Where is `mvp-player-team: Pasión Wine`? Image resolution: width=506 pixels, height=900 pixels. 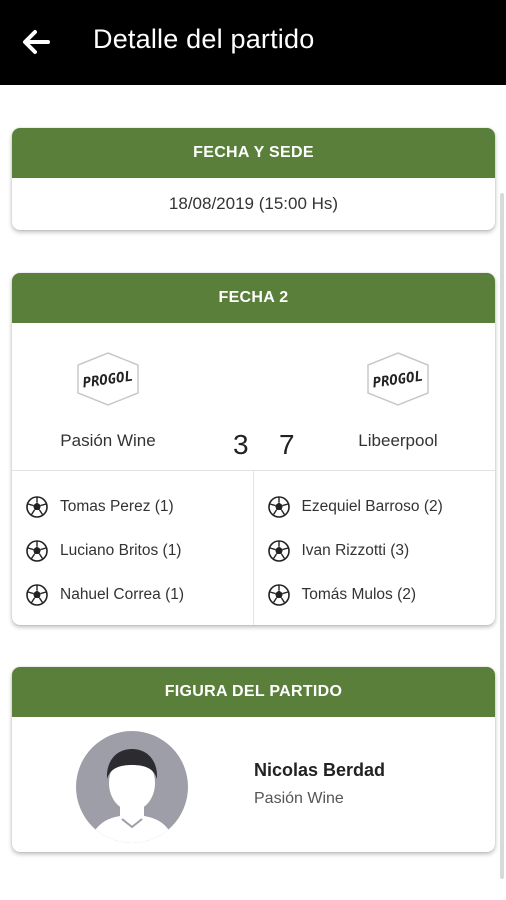 mvp-player-team: Pasión Wine is located at coordinates (299, 798).